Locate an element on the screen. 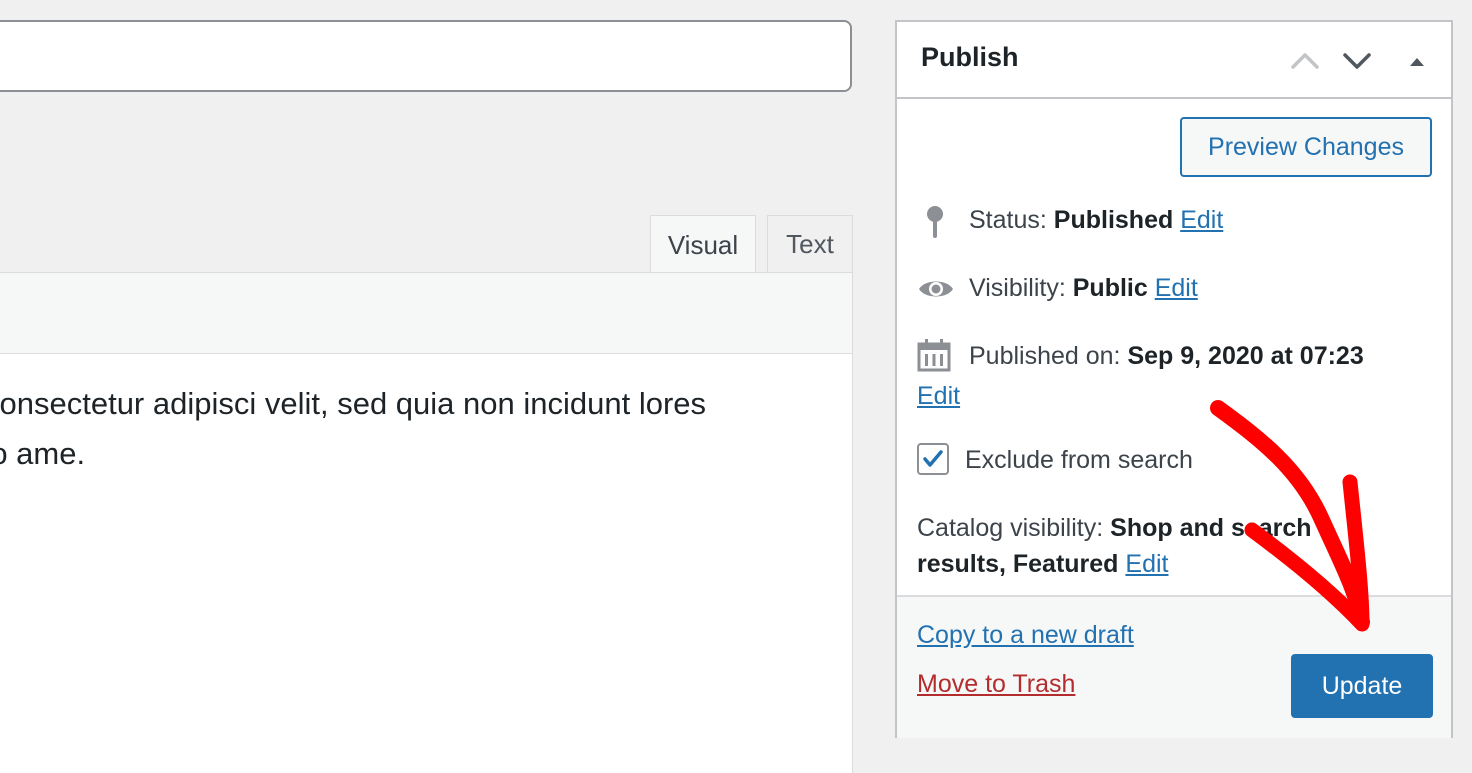 This screenshot has width=1472, height=773. visibility-label: Visibility: is located at coordinates (1017, 288).